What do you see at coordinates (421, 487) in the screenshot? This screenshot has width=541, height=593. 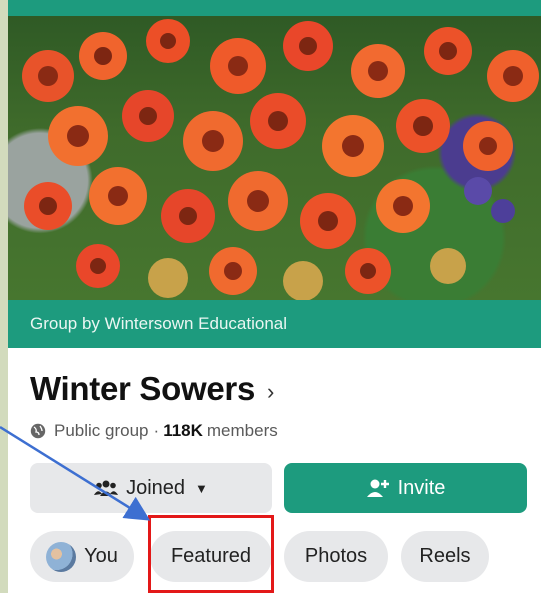 I see `invite-label: Invite` at bounding box center [421, 487].